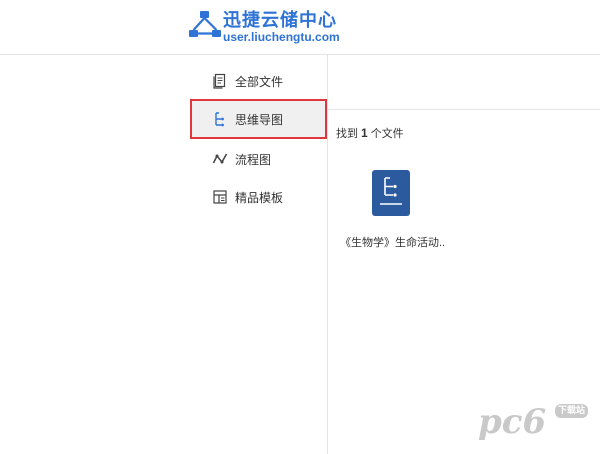 The height and width of the screenshot is (454, 600). I want to click on sidebar-item-flowchart: 流程图, so click(258, 159).